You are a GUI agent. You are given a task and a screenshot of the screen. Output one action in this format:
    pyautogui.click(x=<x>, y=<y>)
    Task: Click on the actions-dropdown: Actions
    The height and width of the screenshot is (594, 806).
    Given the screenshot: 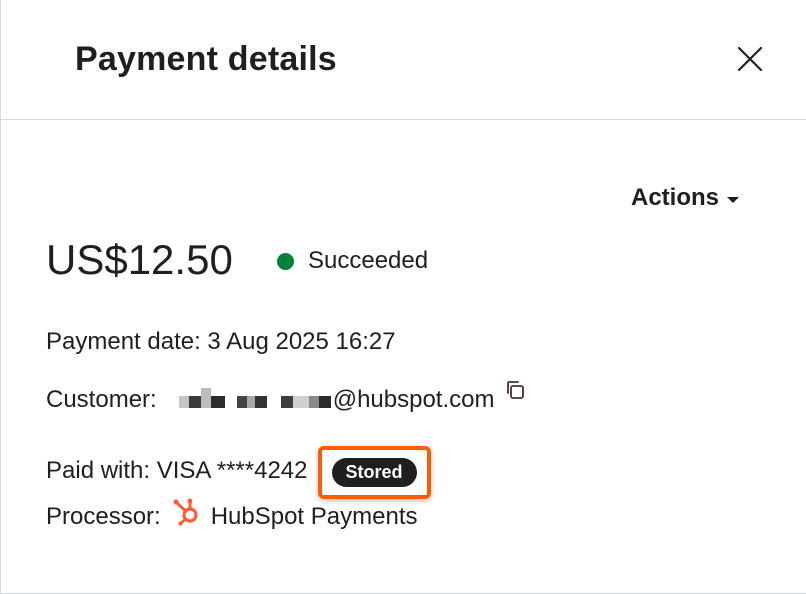 What is the action you would take?
    pyautogui.click(x=685, y=198)
    